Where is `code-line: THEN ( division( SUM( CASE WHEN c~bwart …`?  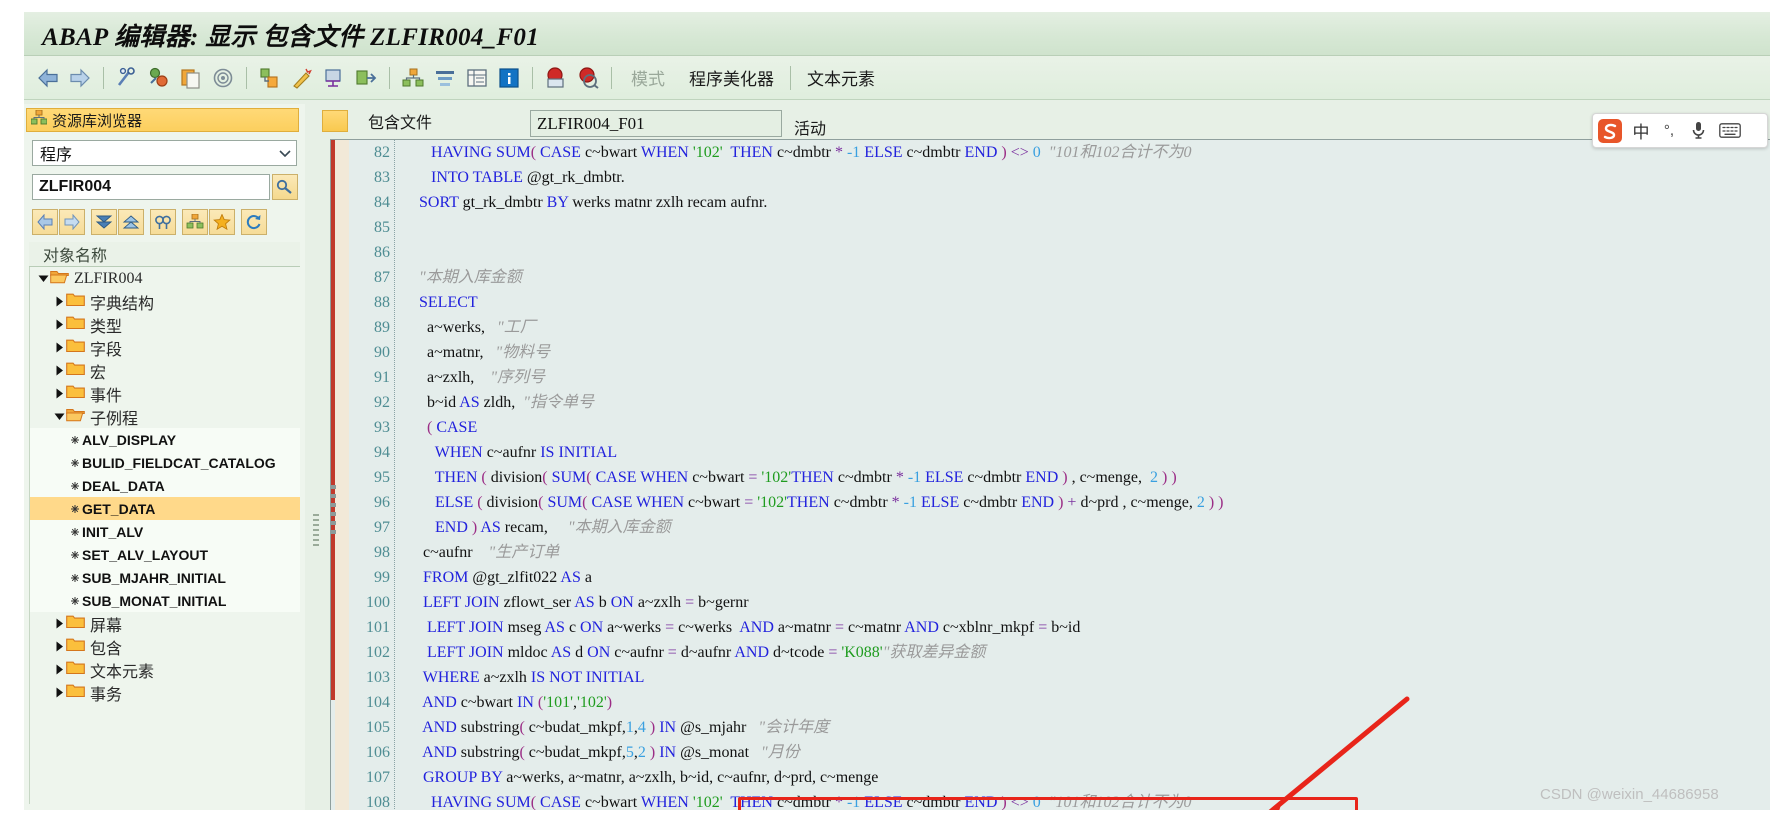 code-line: THEN ( division( SUM( CASE WHEN c~bwart … is located at coordinates (1084, 477).